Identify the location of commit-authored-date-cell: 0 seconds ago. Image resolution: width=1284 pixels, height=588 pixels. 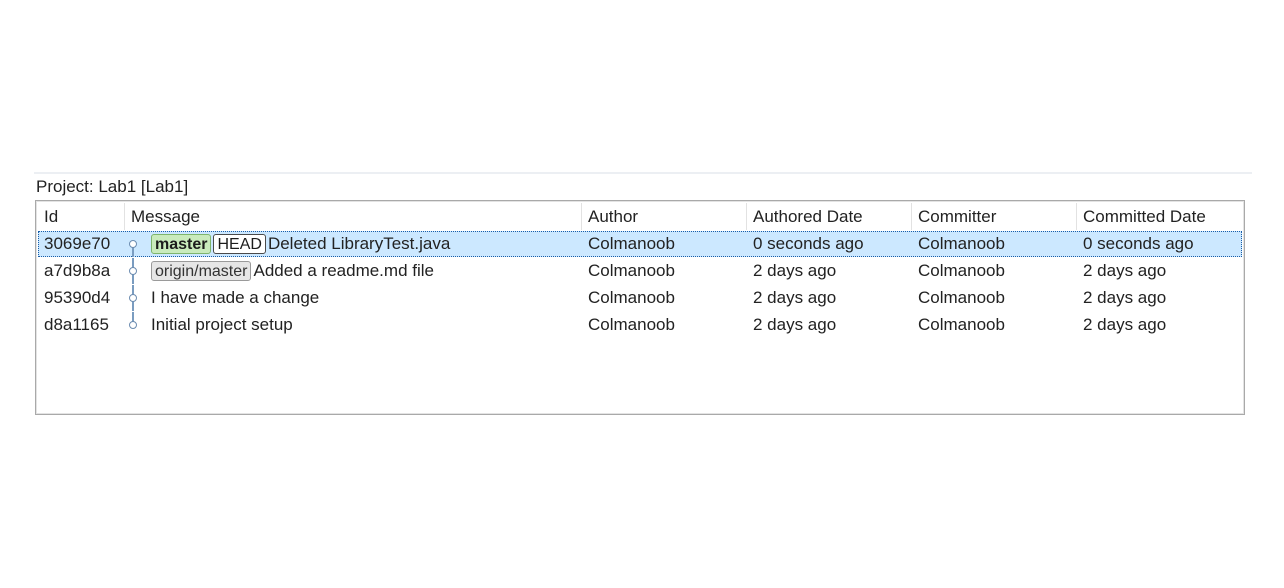
(808, 243).